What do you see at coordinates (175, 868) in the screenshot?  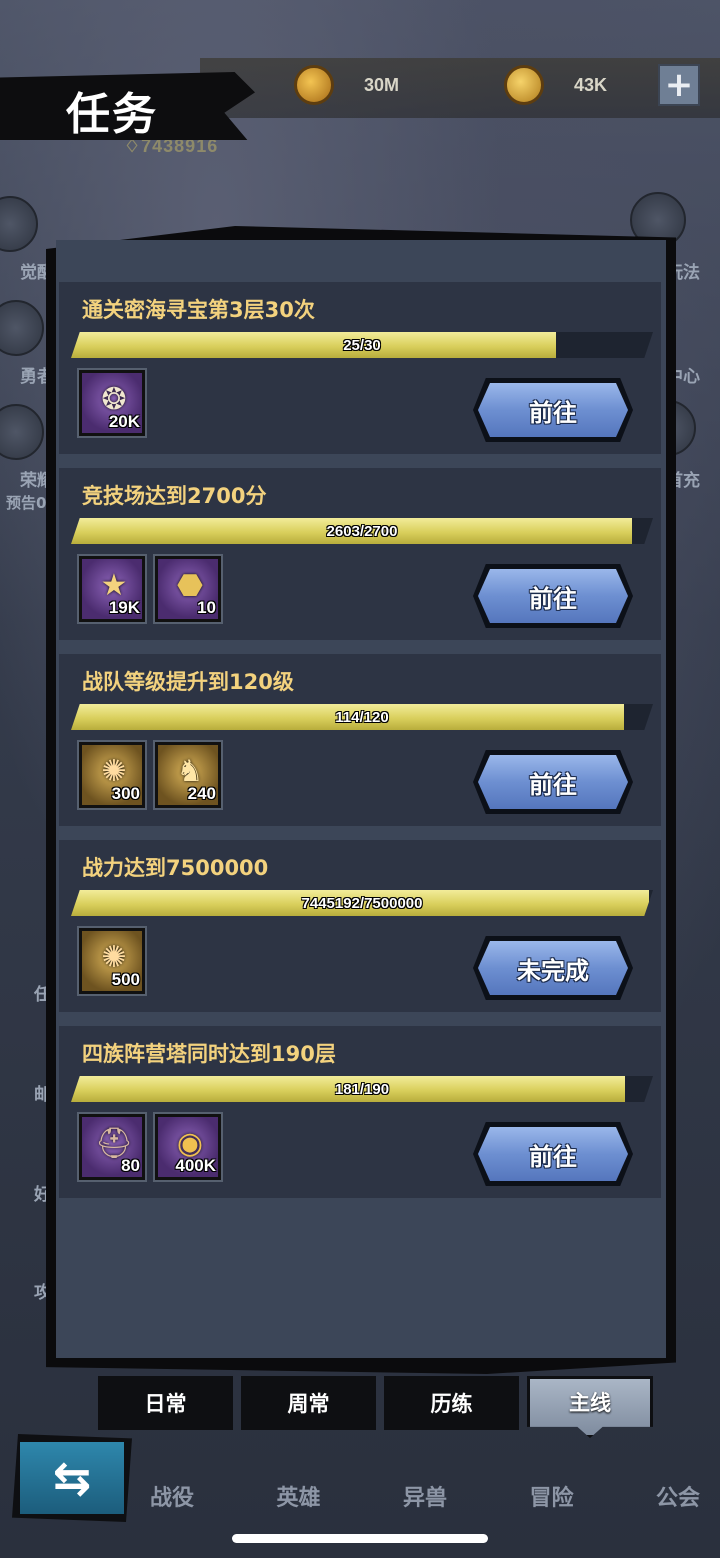 I see `task-title: 战力达到7500000` at bounding box center [175, 868].